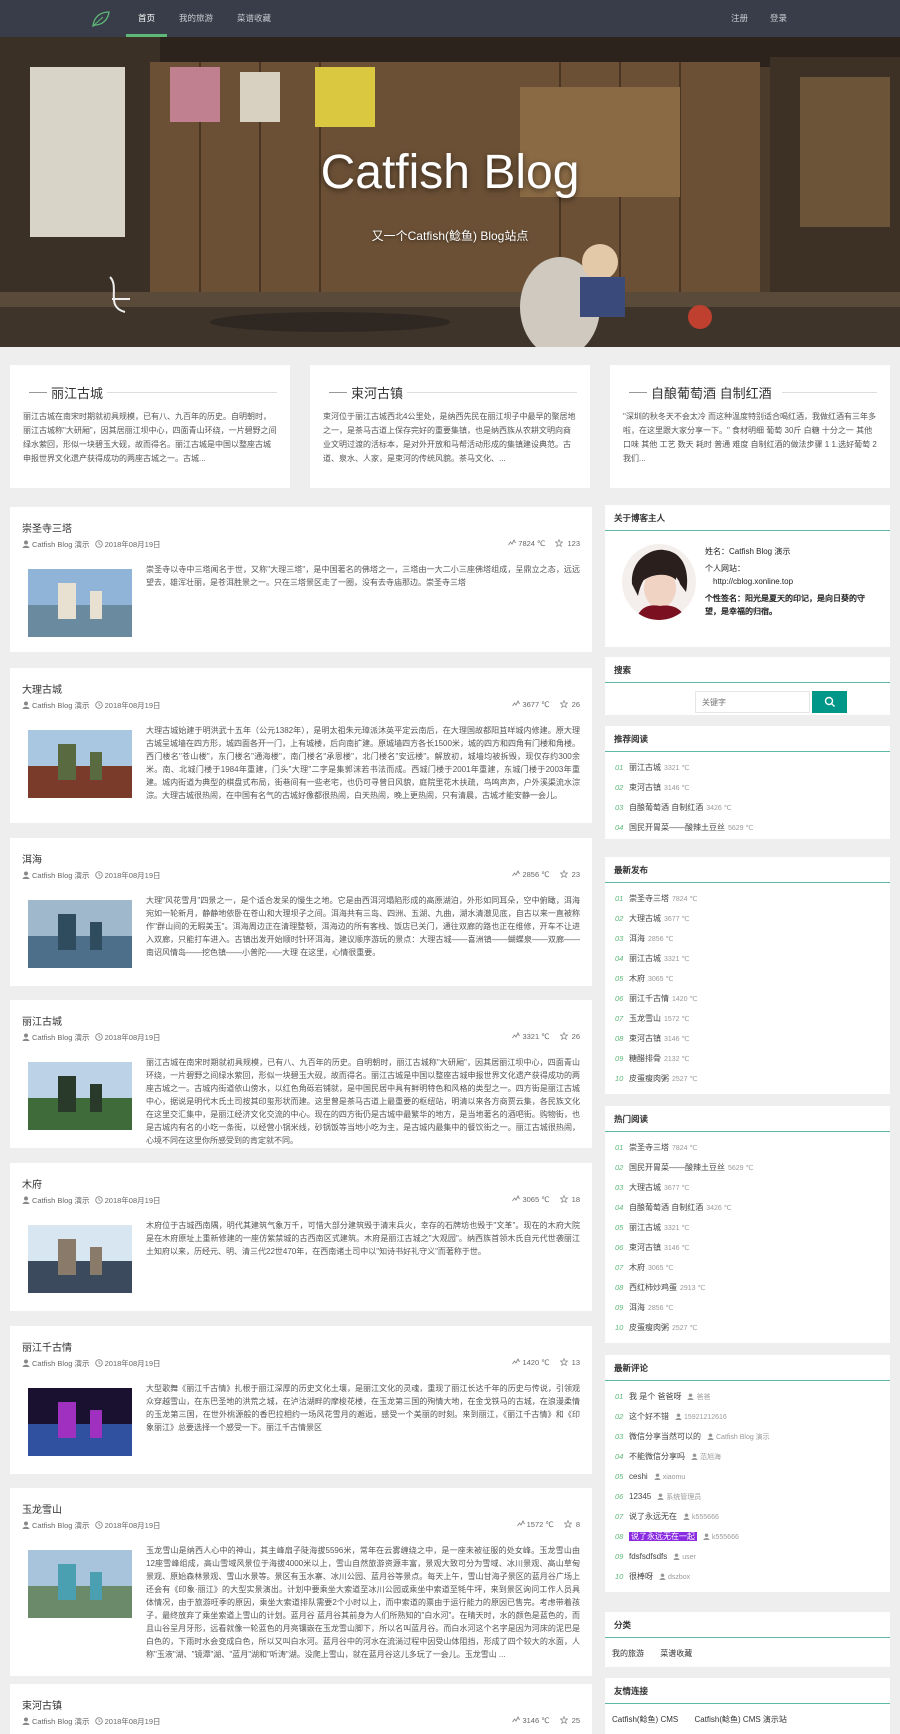 The height and width of the screenshot is (1734, 900). Describe the element at coordinates (301, 1020) in the screenshot. I see `post-title: 丽江古城` at that location.